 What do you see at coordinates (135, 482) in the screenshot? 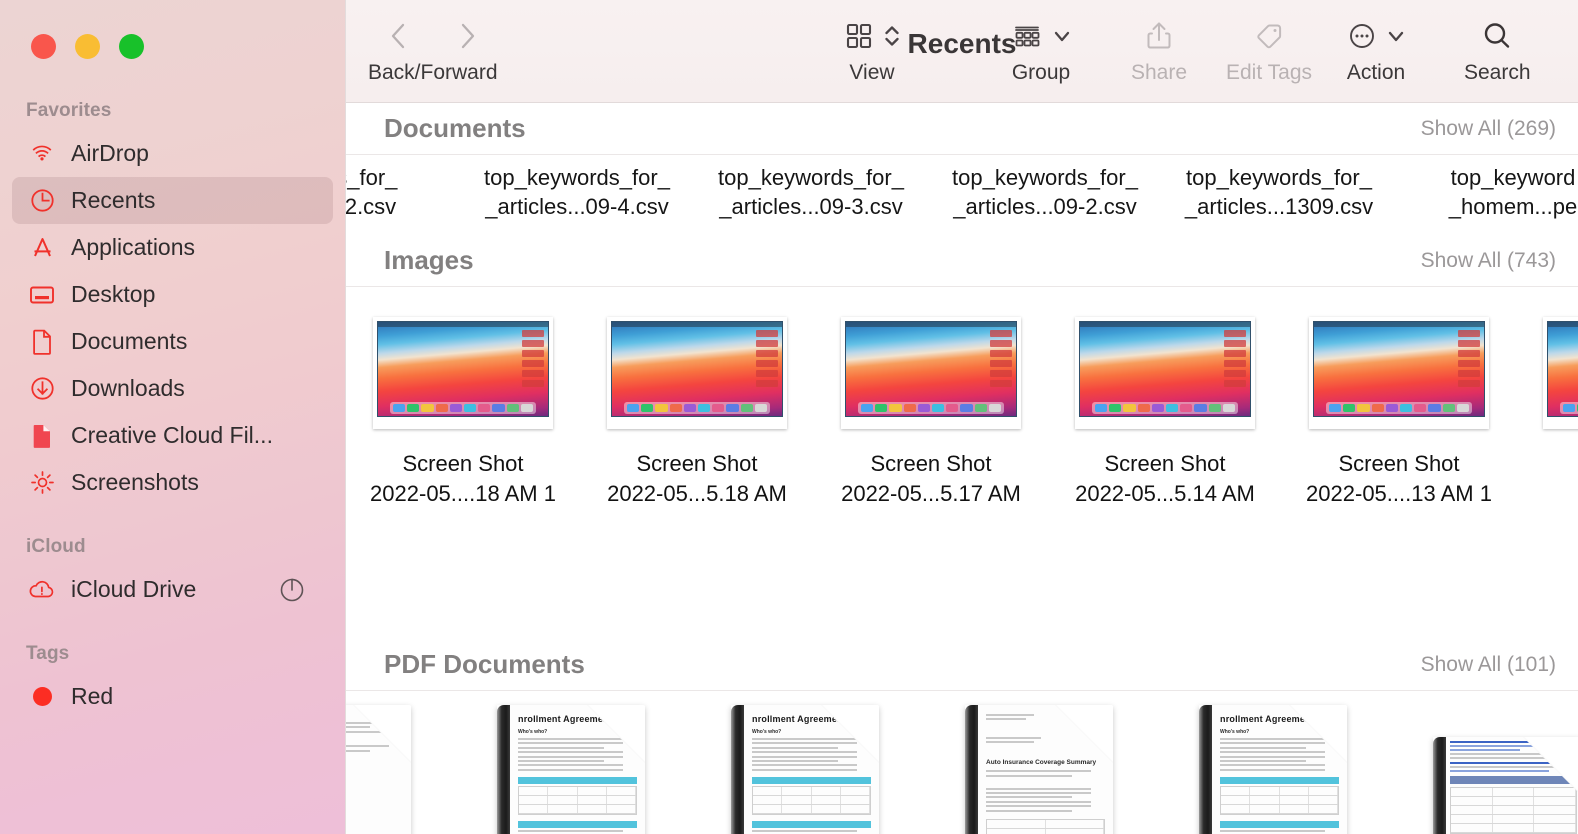
I see `sidebar-item-label: Screenshots` at bounding box center [135, 482].